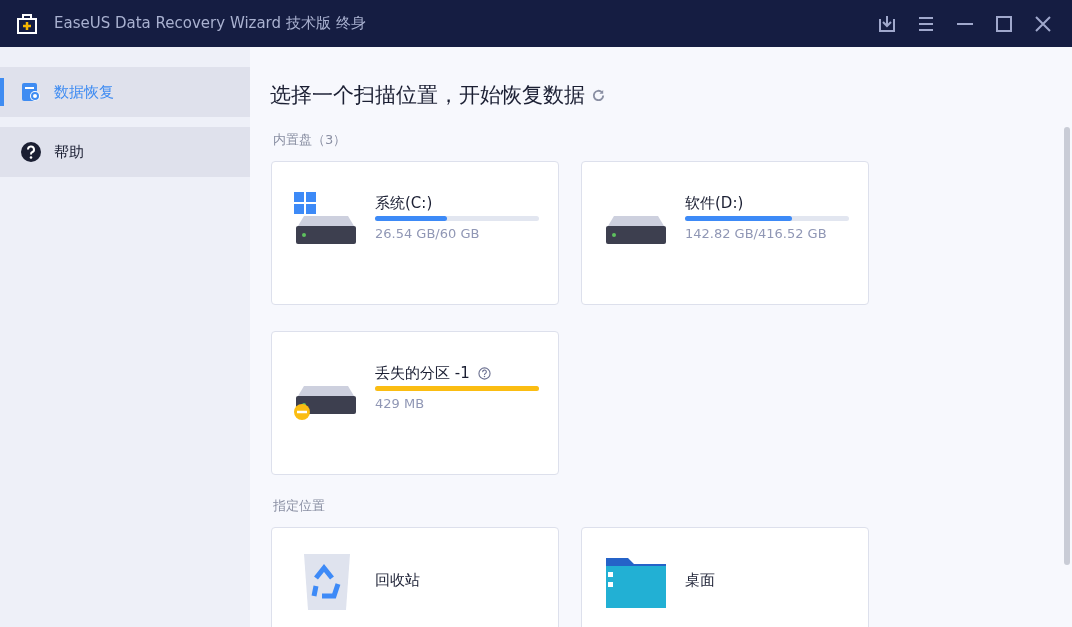 This screenshot has width=1072, height=627. What do you see at coordinates (404, 203) in the screenshot?
I see `drive-name: 系统(C:)` at bounding box center [404, 203].